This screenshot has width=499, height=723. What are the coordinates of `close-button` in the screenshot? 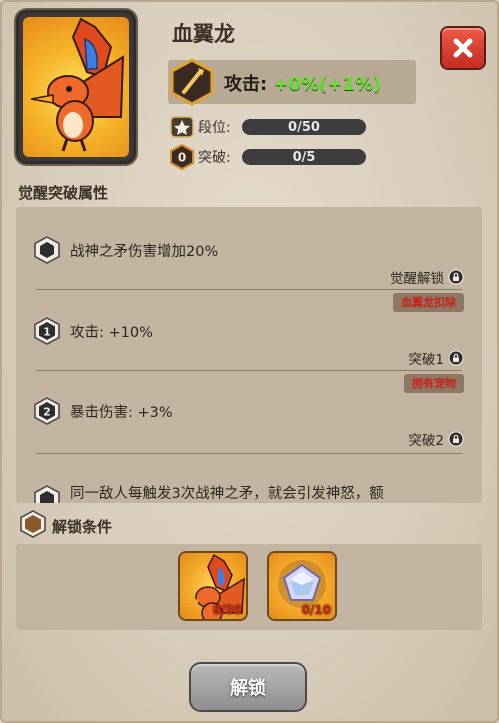 It's located at (463, 48).